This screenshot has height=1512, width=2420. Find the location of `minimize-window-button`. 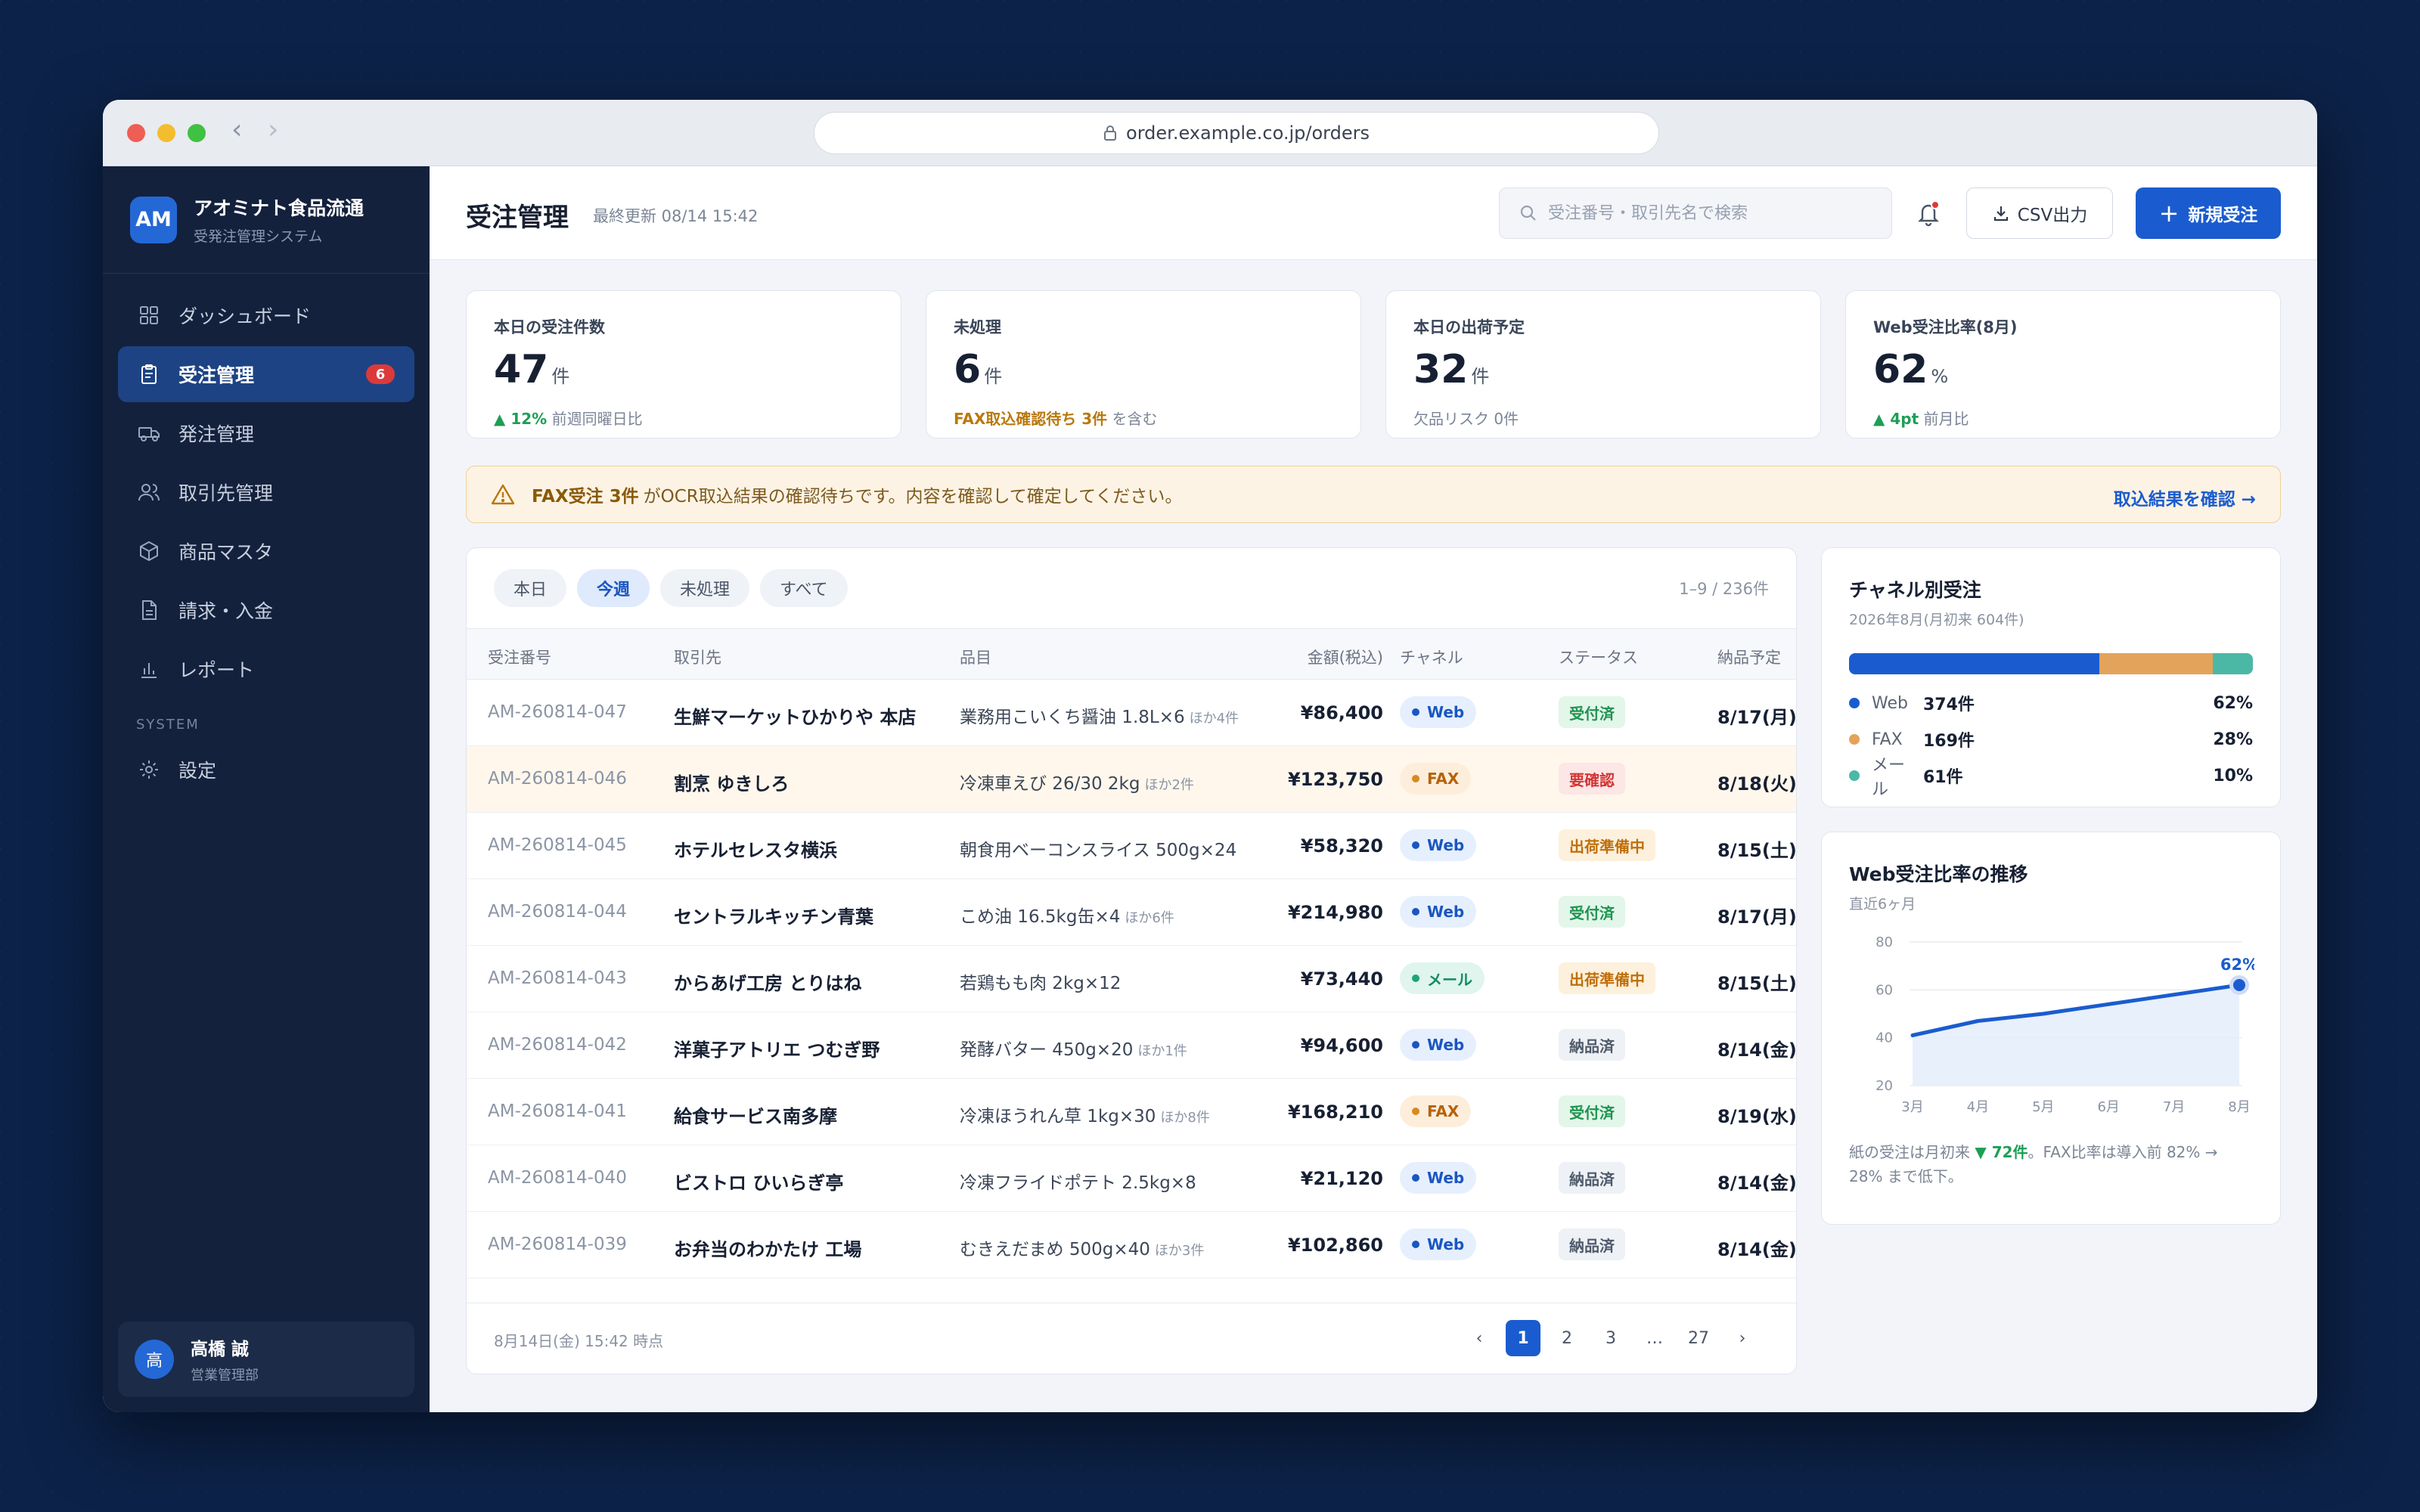

minimize-window-button is located at coordinates (166, 133).